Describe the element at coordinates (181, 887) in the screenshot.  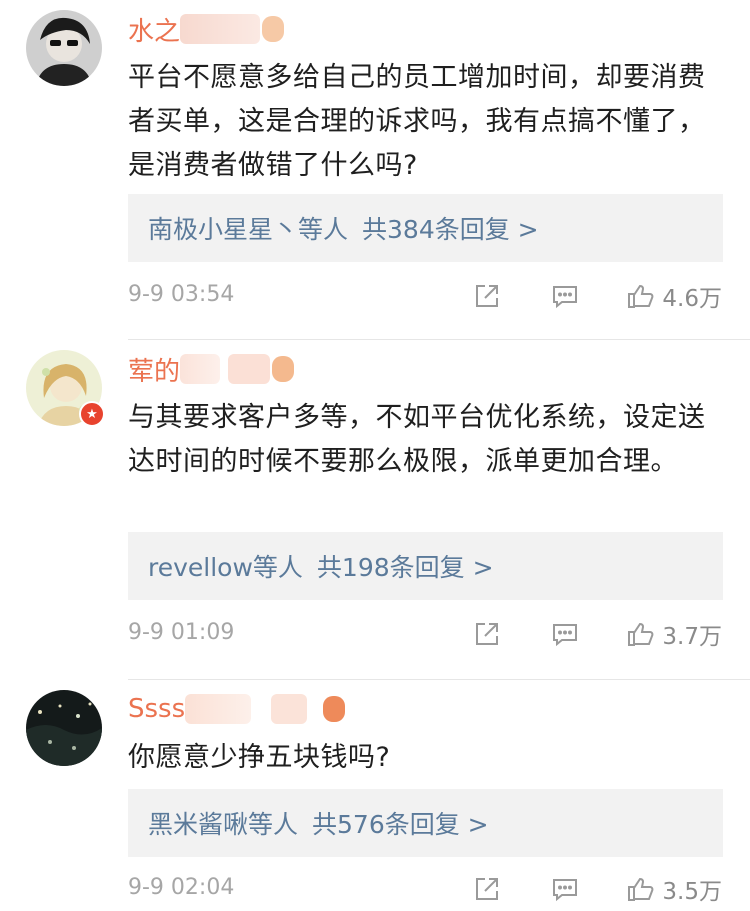
I see `timestamp: 9-9 02:04` at that location.